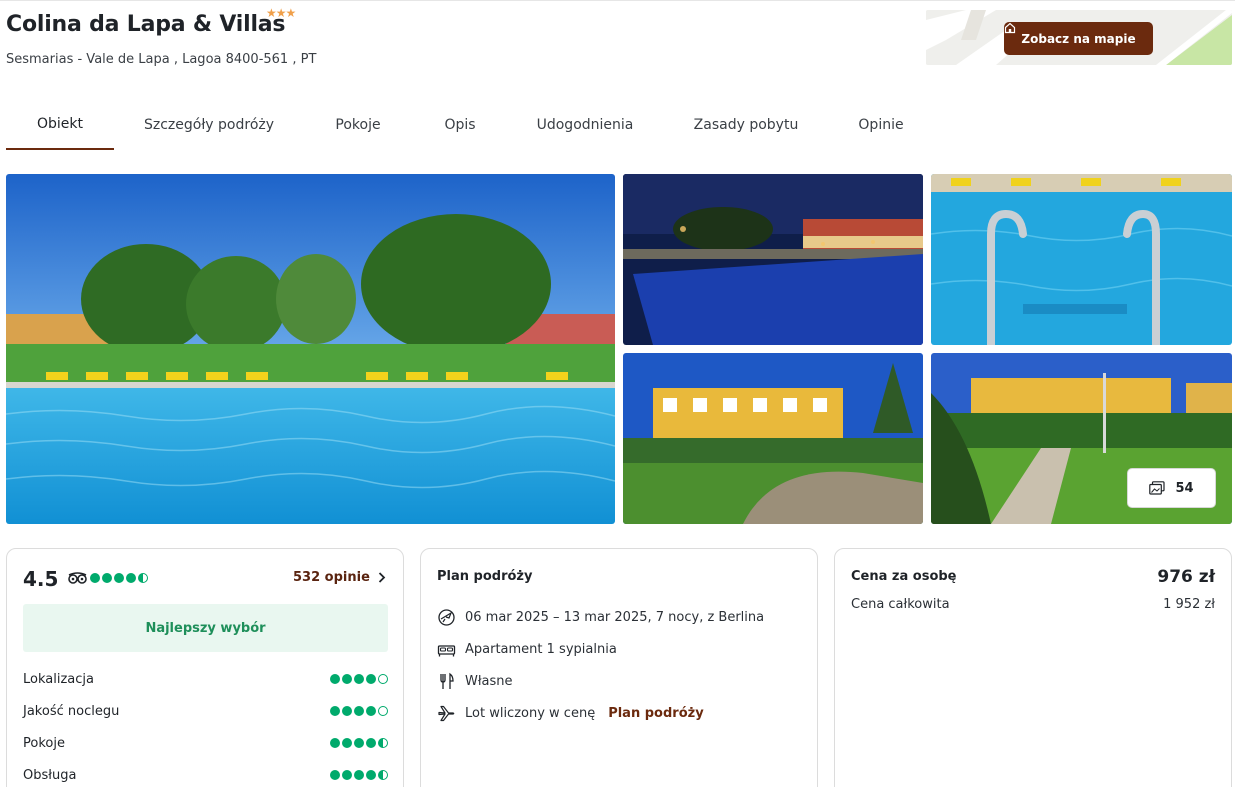  Describe the element at coordinates (773, 259) in the screenshot. I see `gallery-photo-night-pool` at that location.